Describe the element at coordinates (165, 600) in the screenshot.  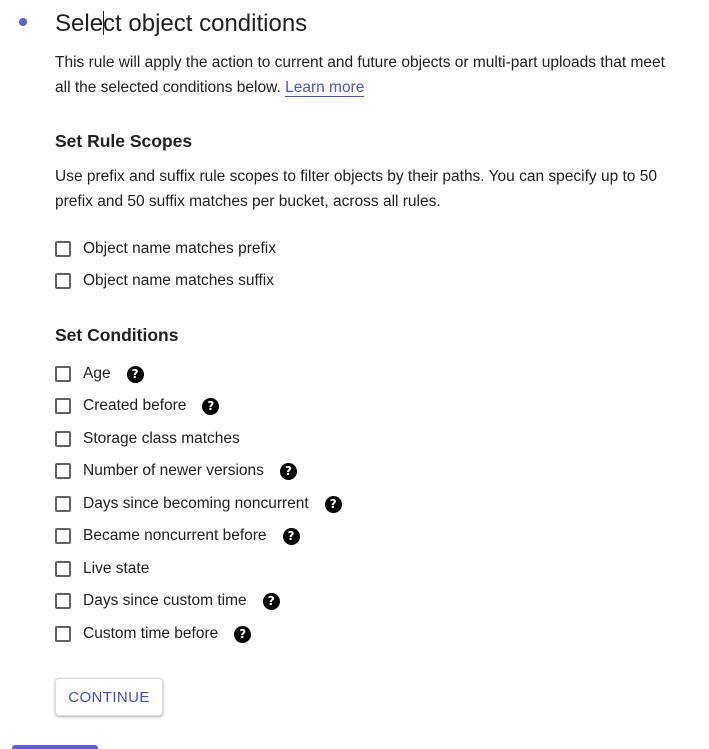
I see `days-custom-time-label: Days since custom time` at that location.